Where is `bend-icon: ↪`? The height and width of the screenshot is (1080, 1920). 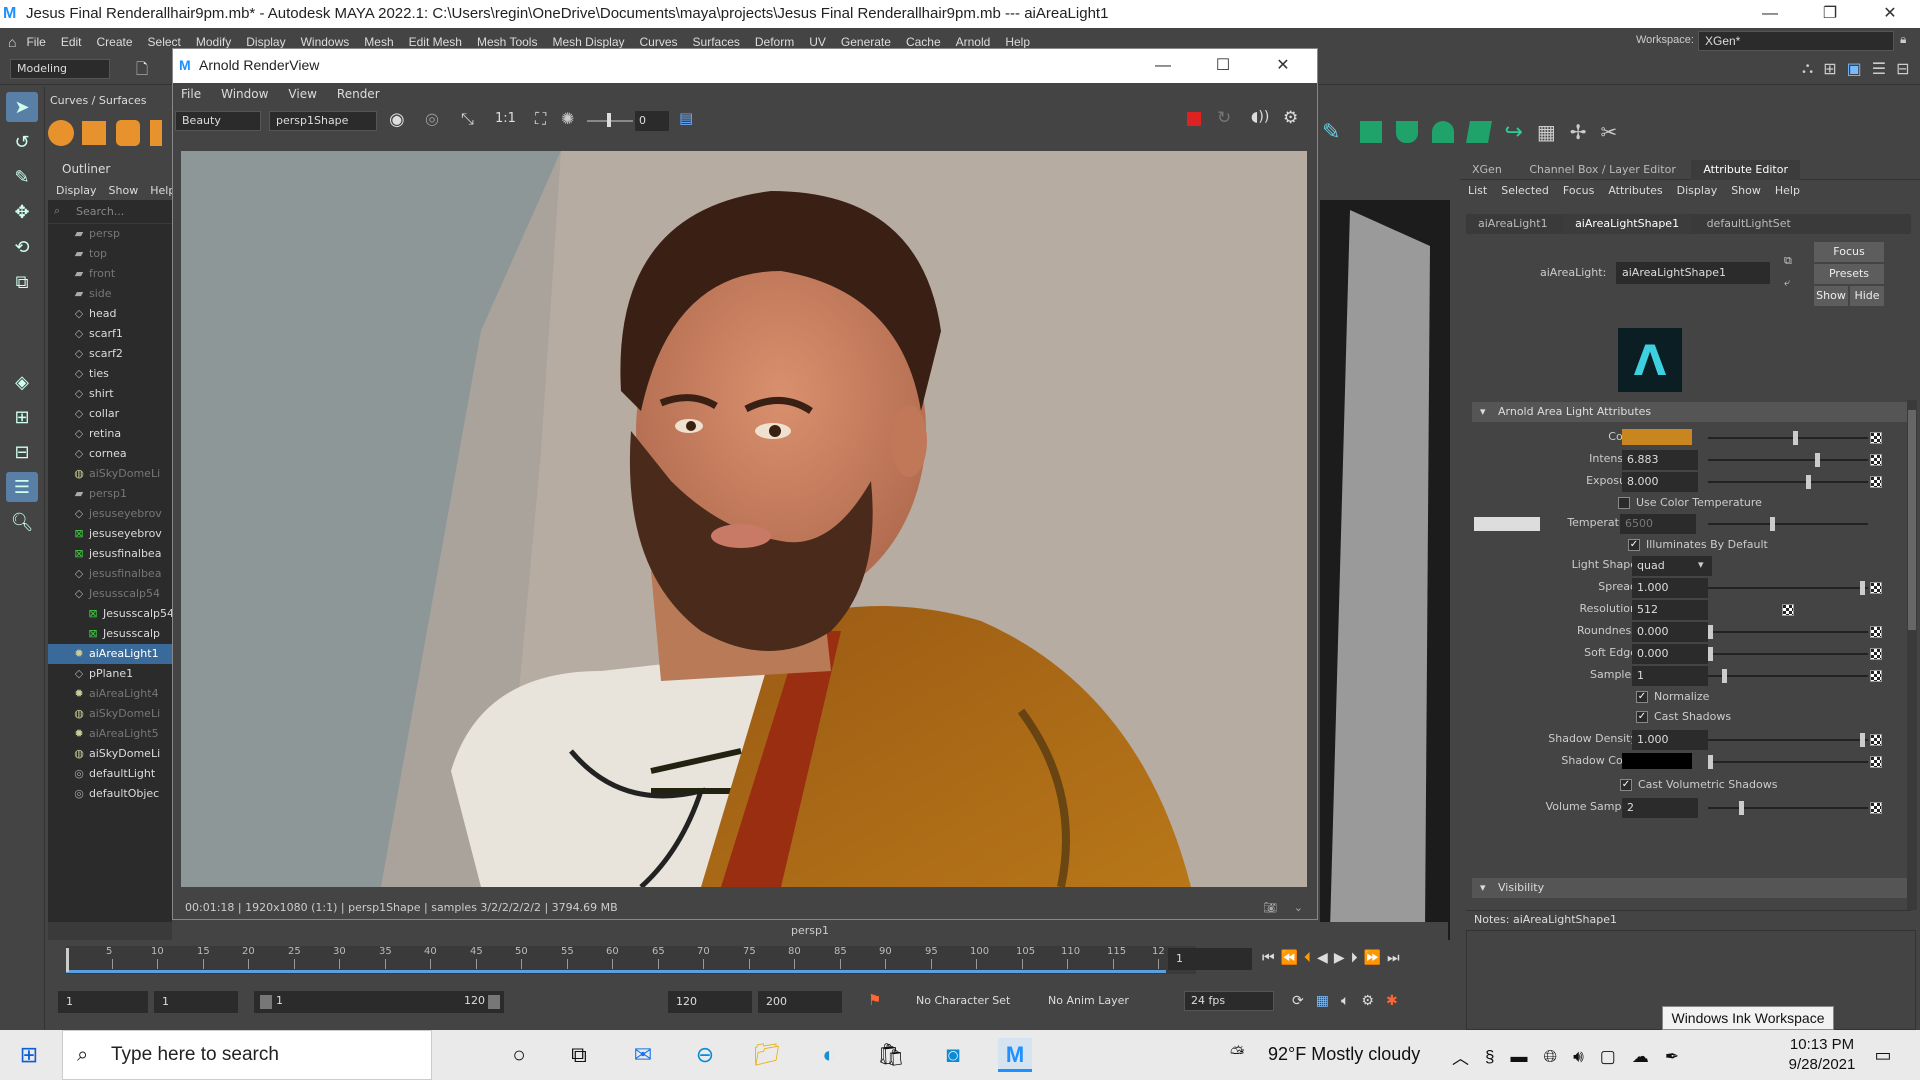 bend-icon: ↪ is located at coordinates (1513, 132).